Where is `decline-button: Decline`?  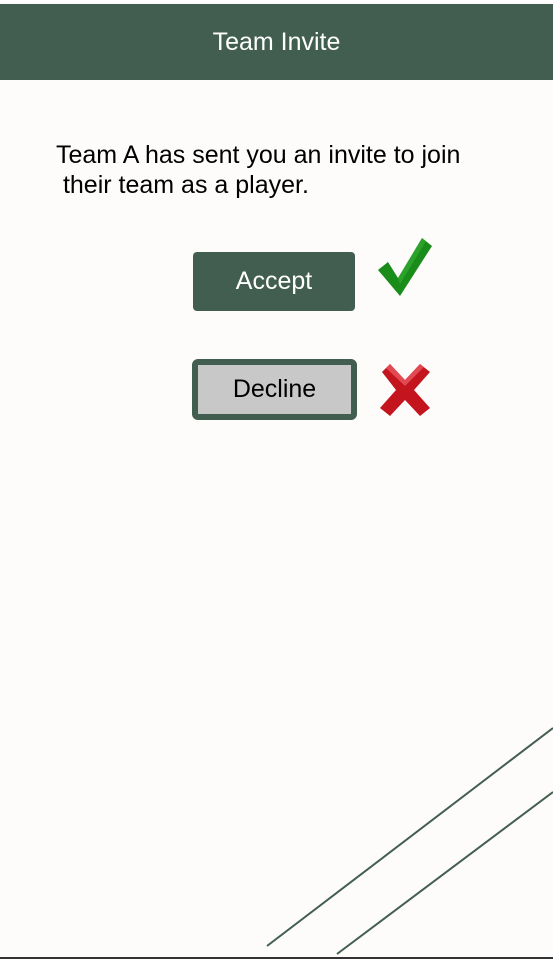 decline-button: Decline is located at coordinates (274, 389).